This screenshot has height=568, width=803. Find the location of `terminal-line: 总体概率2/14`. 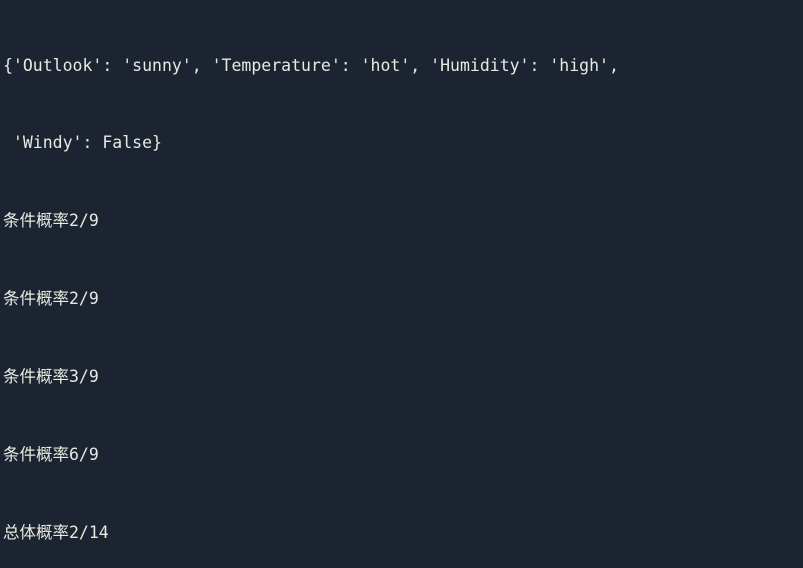

terminal-line: 总体概率2/14 is located at coordinates (56, 532).